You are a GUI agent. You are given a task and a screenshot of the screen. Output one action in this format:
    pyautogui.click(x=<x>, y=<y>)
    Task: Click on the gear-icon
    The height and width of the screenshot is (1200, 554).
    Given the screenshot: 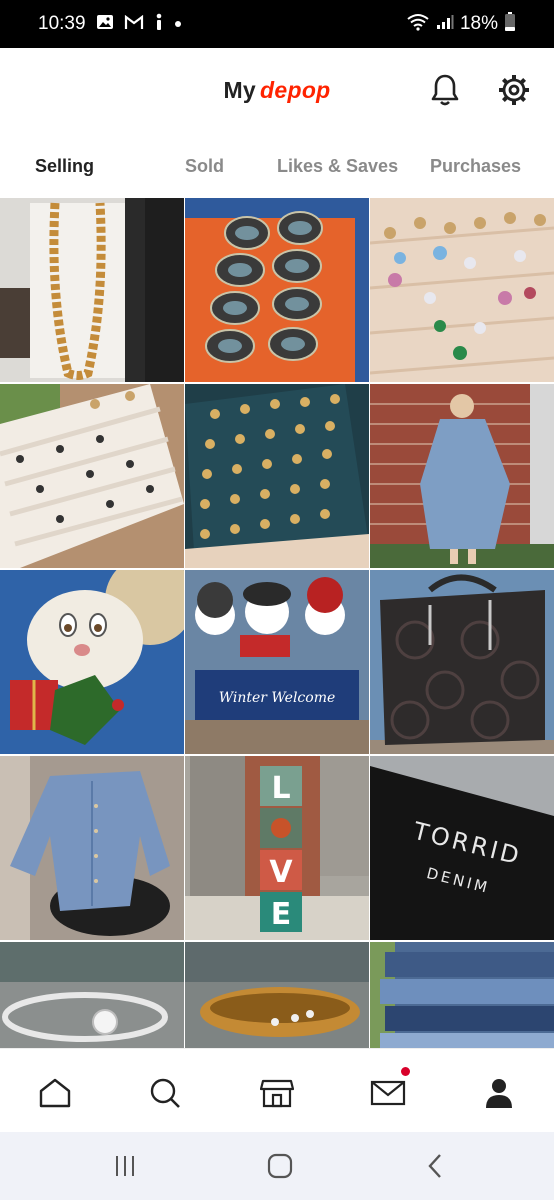 What is the action you would take?
    pyautogui.click(x=514, y=90)
    